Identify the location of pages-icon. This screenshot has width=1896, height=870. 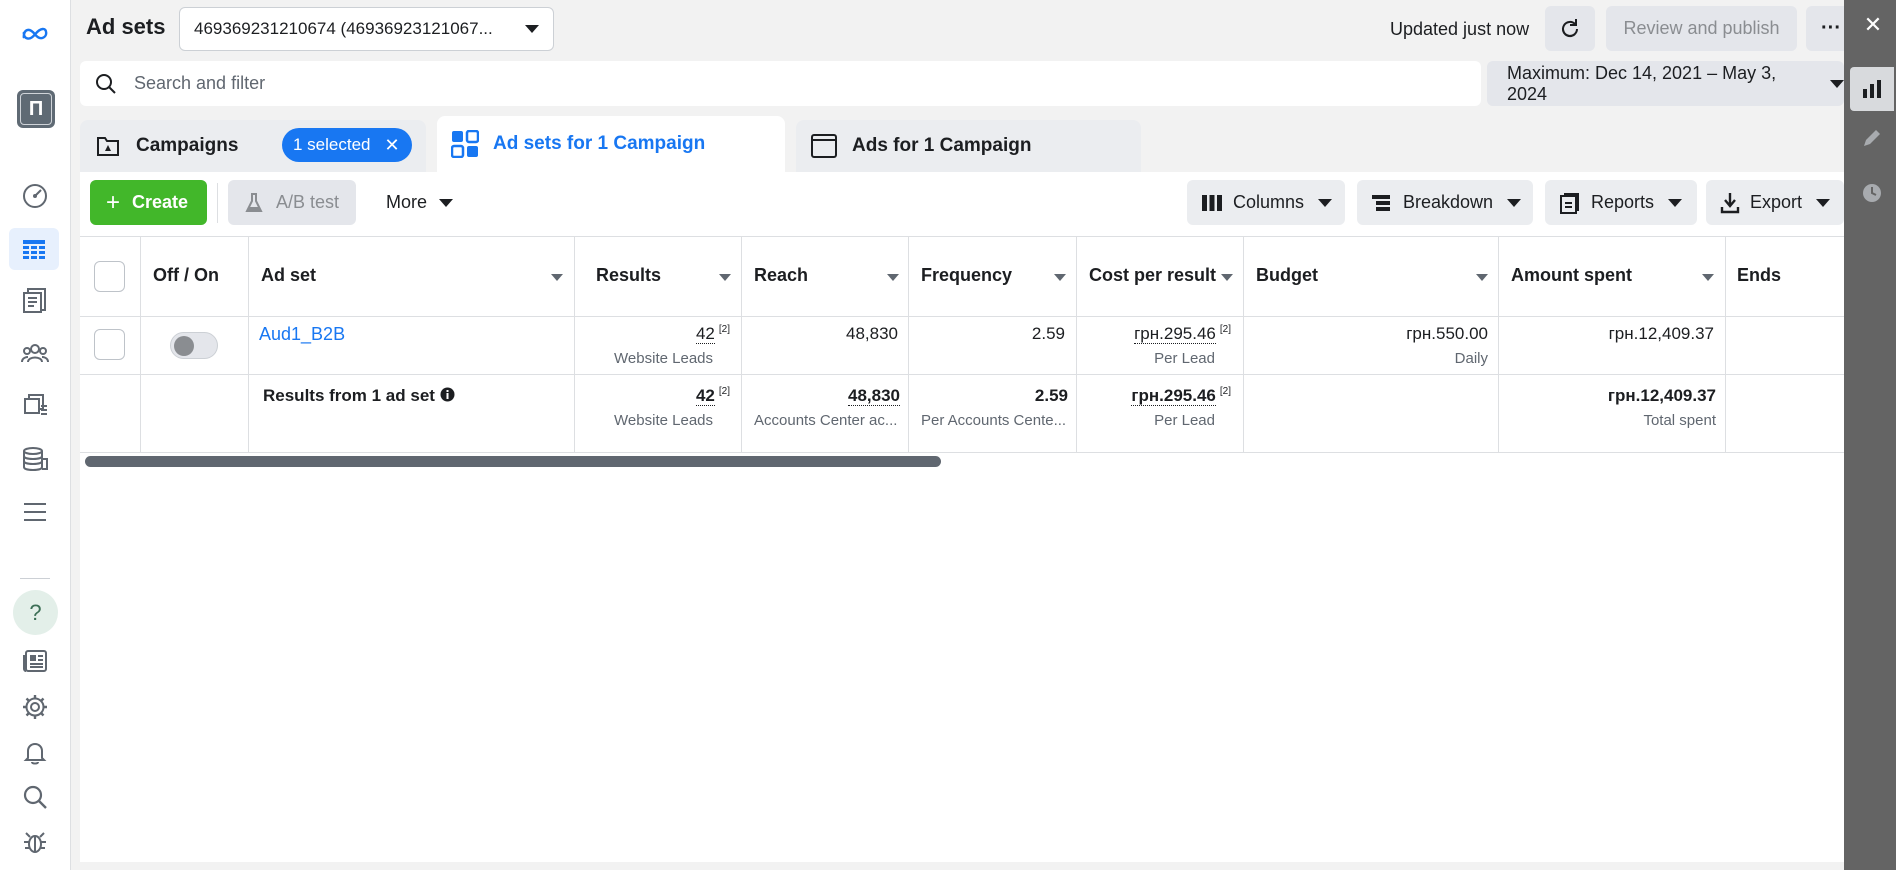
(35, 300).